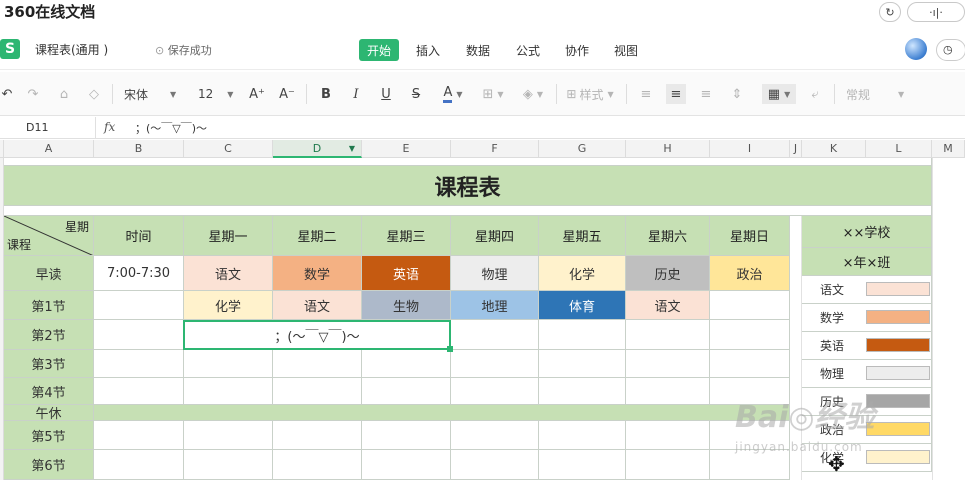 This screenshot has height=480, width=965. What do you see at coordinates (750, 273) in the screenshot?
I see `schedule-cell: 政治` at bounding box center [750, 273].